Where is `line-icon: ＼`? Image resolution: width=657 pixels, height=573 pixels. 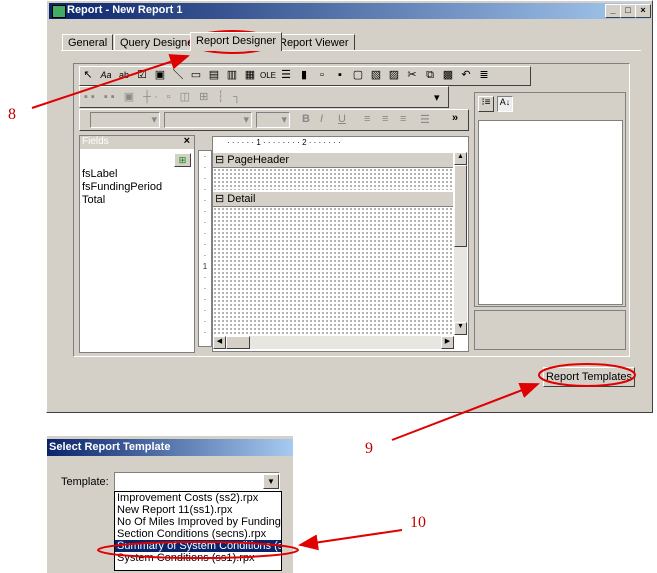
line-icon: ＼ is located at coordinates (178, 75).